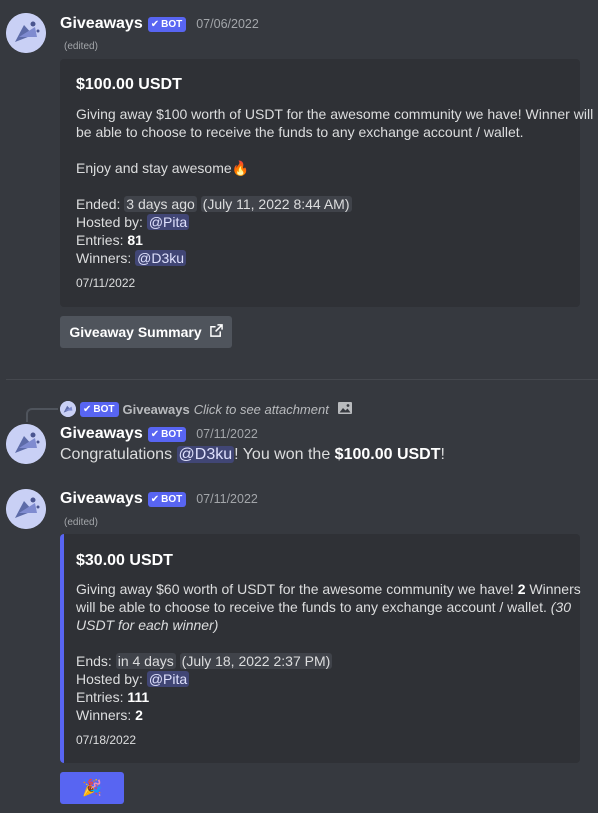 The height and width of the screenshot is (813, 598). Describe the element at coordinates (256, 661) in the screenshot. I see `timestamp-chip: (July 18, 2022 2:37 PM)` at that location.